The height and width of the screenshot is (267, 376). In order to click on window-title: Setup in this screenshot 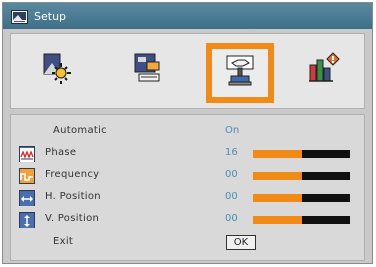, I will do `click(50, 16)`.